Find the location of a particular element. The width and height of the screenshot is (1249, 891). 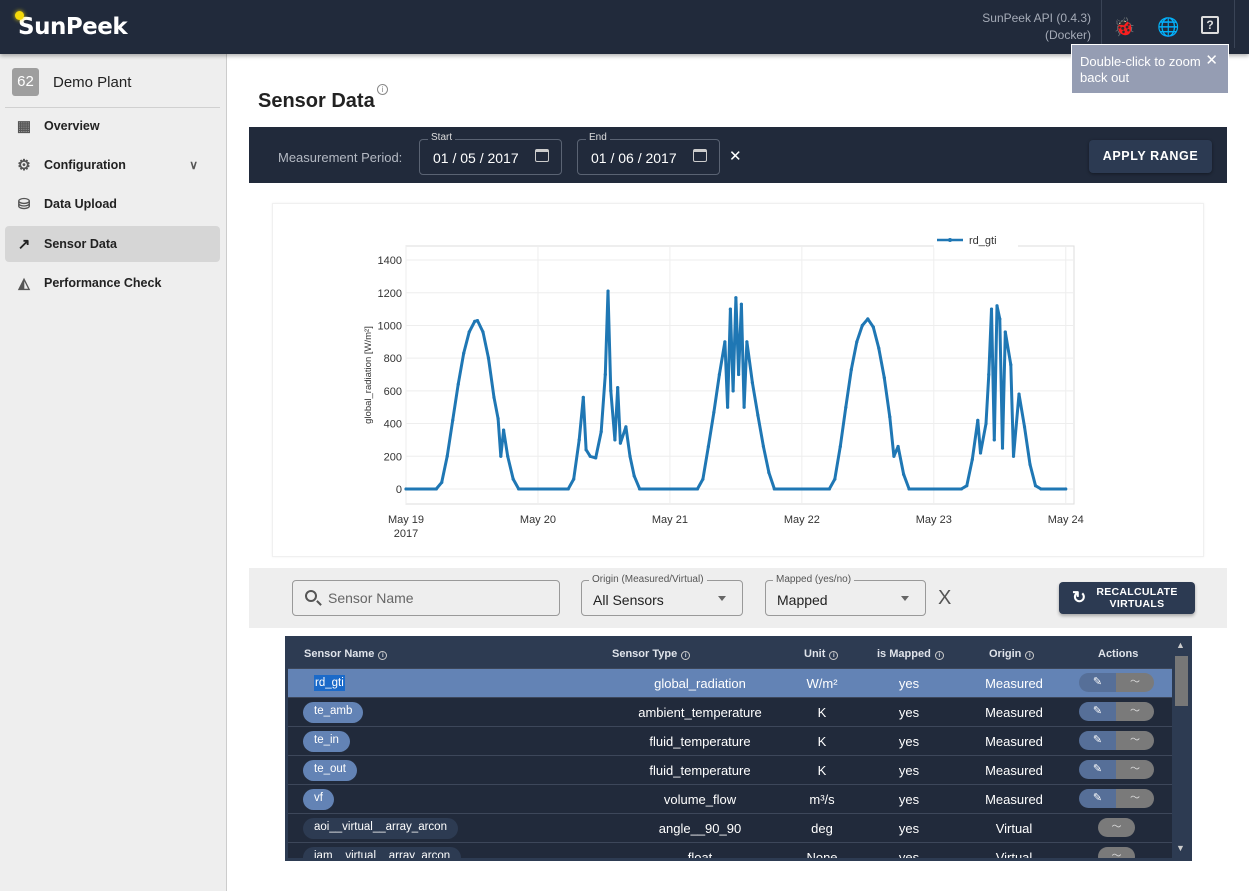

logo-text: SunPeek is located at coordinates (73, 27).